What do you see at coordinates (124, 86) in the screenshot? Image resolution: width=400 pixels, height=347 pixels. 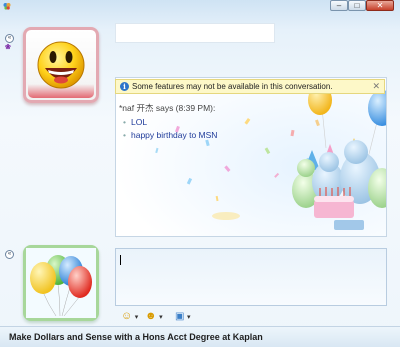 I see `info-icon: i` at bounding box center [124, 86].